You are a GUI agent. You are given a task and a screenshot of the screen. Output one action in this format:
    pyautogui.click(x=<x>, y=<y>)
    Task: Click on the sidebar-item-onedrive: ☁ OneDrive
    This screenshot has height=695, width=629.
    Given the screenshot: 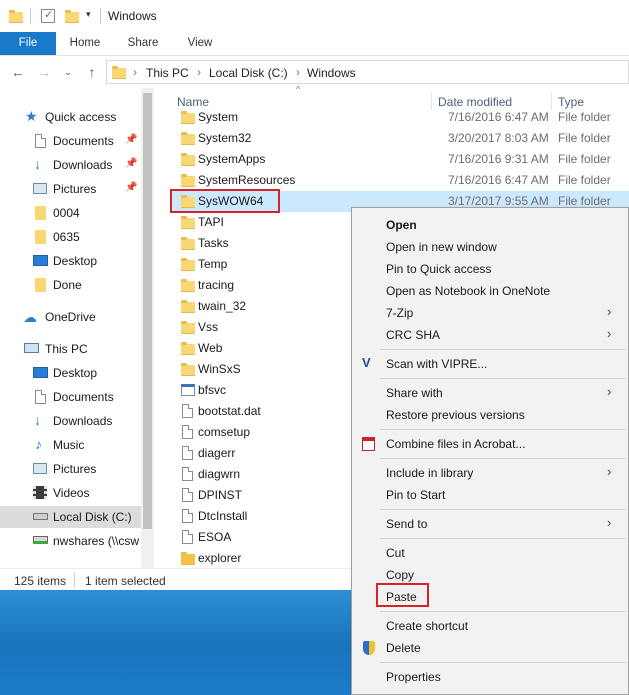 What is the action you would take?
    pyautogui.click(x=70, y=317)
    